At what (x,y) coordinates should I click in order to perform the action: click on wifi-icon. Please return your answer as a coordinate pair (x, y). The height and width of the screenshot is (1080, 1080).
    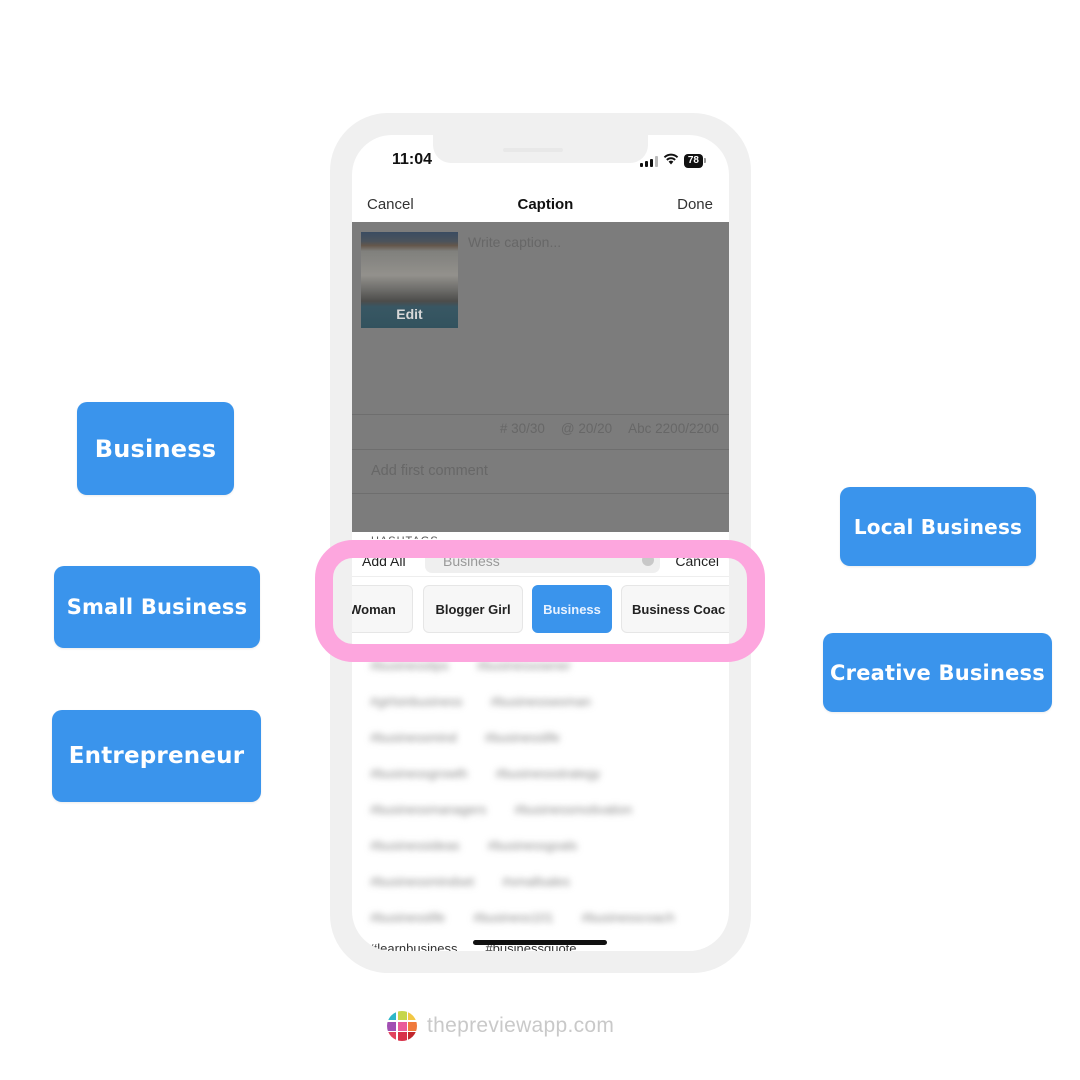
    Looking at the image, I should click on (671, 161).